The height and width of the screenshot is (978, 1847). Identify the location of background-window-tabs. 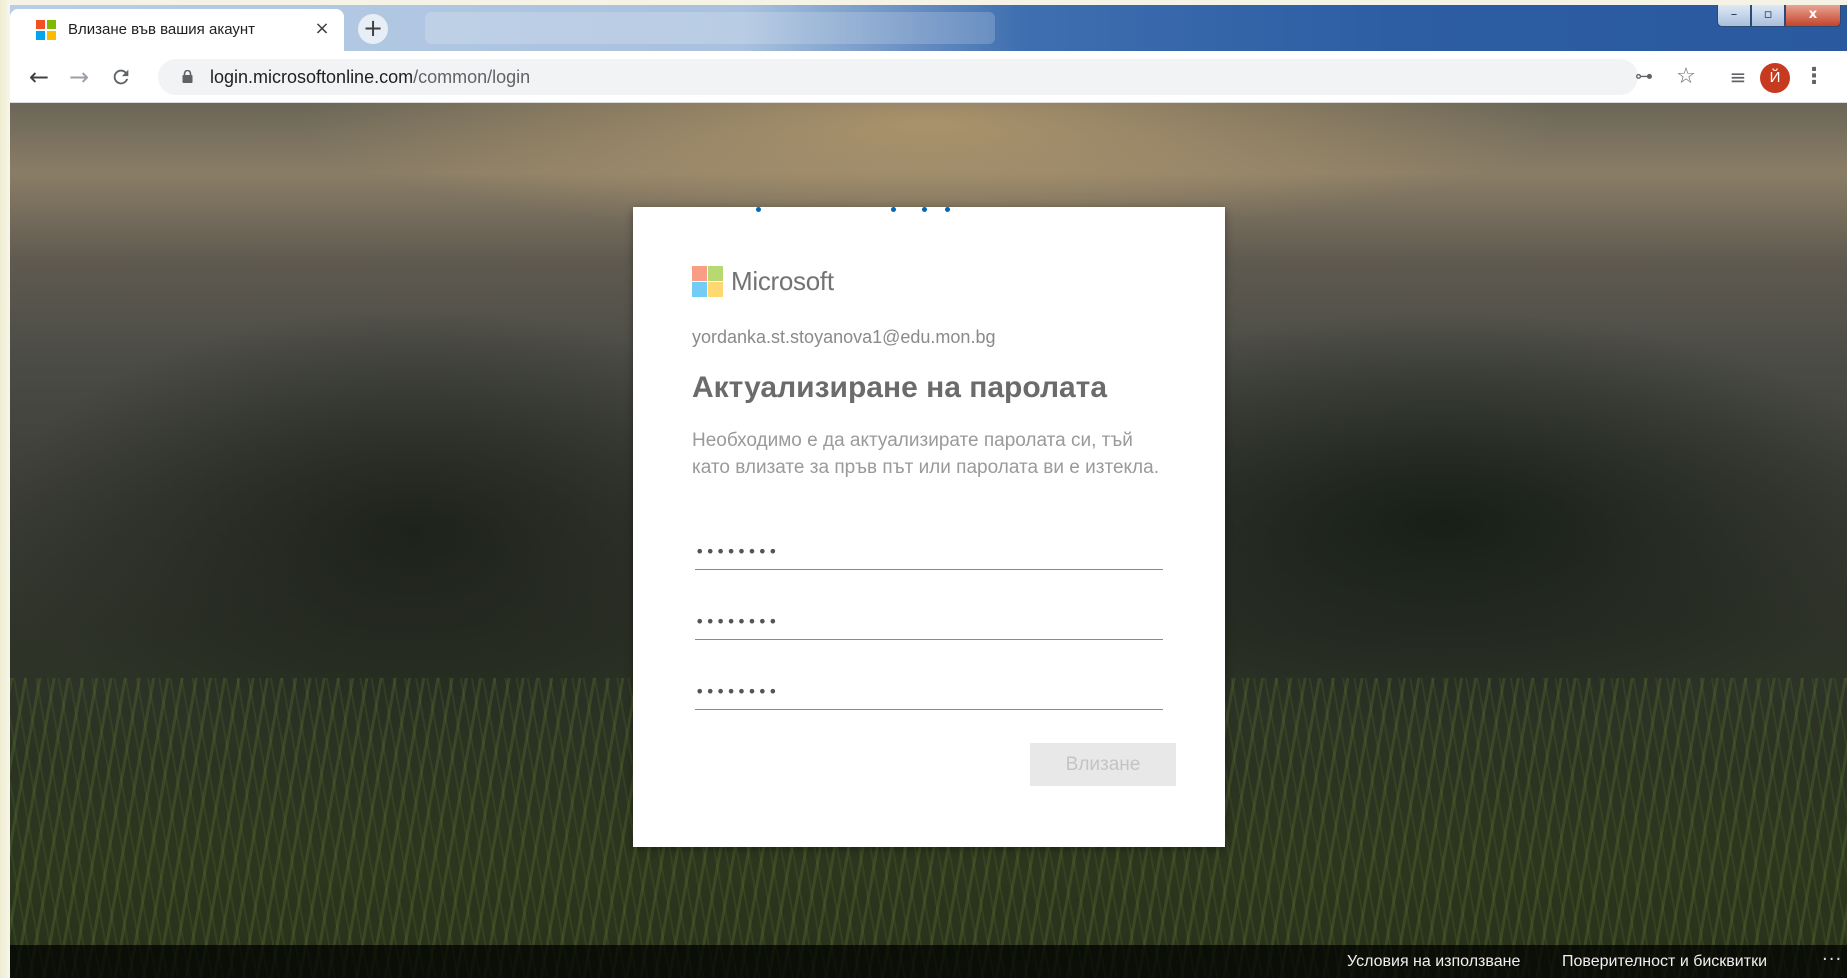
(710, 28).